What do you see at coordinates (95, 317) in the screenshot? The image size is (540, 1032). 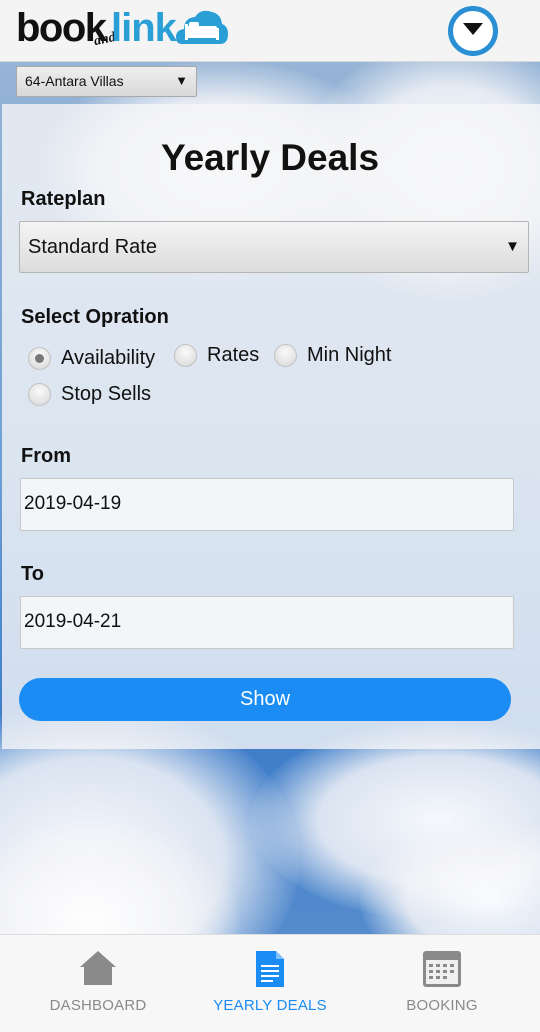 I see `operation-label: Select Opration` at bounding box center [95, 317].